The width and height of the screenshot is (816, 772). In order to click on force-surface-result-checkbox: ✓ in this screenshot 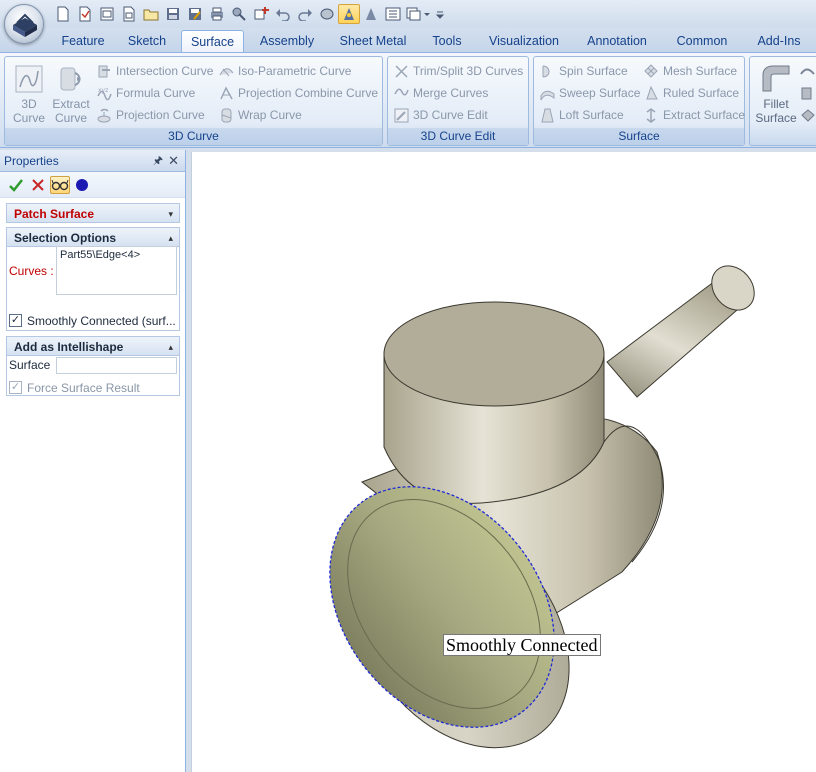, I will do `click(15, 387)`.